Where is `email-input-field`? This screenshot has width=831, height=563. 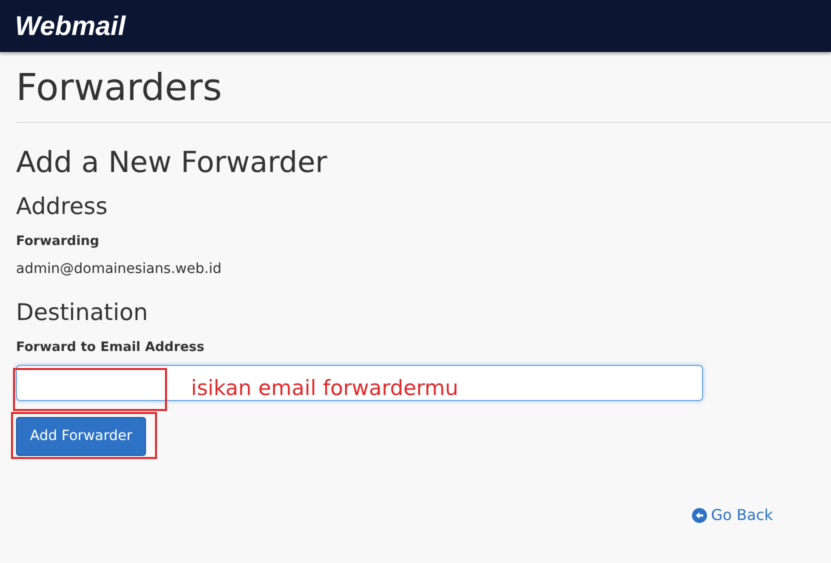
email-input-field is located at coordinates (359, 383).